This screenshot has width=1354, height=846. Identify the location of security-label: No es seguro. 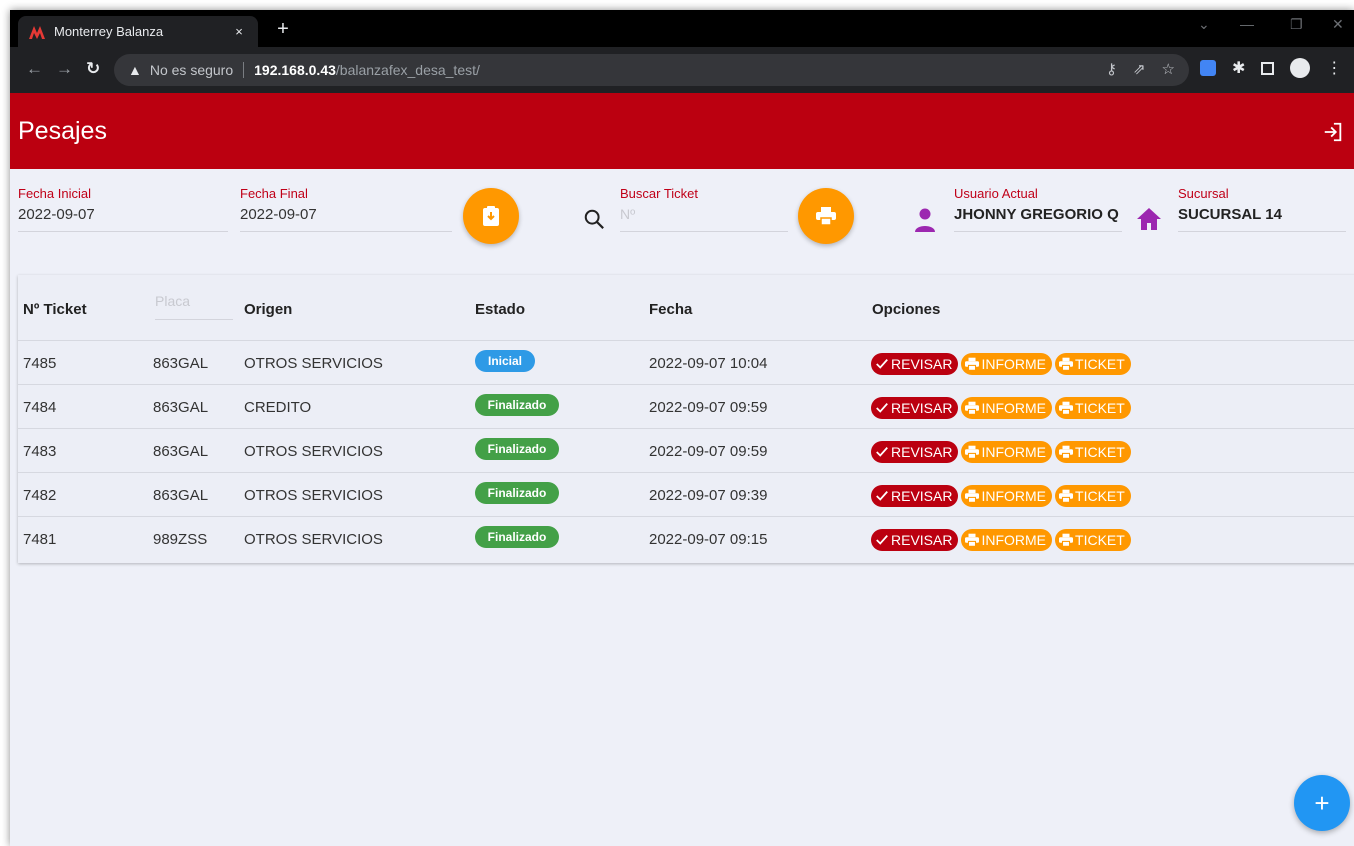
(191, 70).